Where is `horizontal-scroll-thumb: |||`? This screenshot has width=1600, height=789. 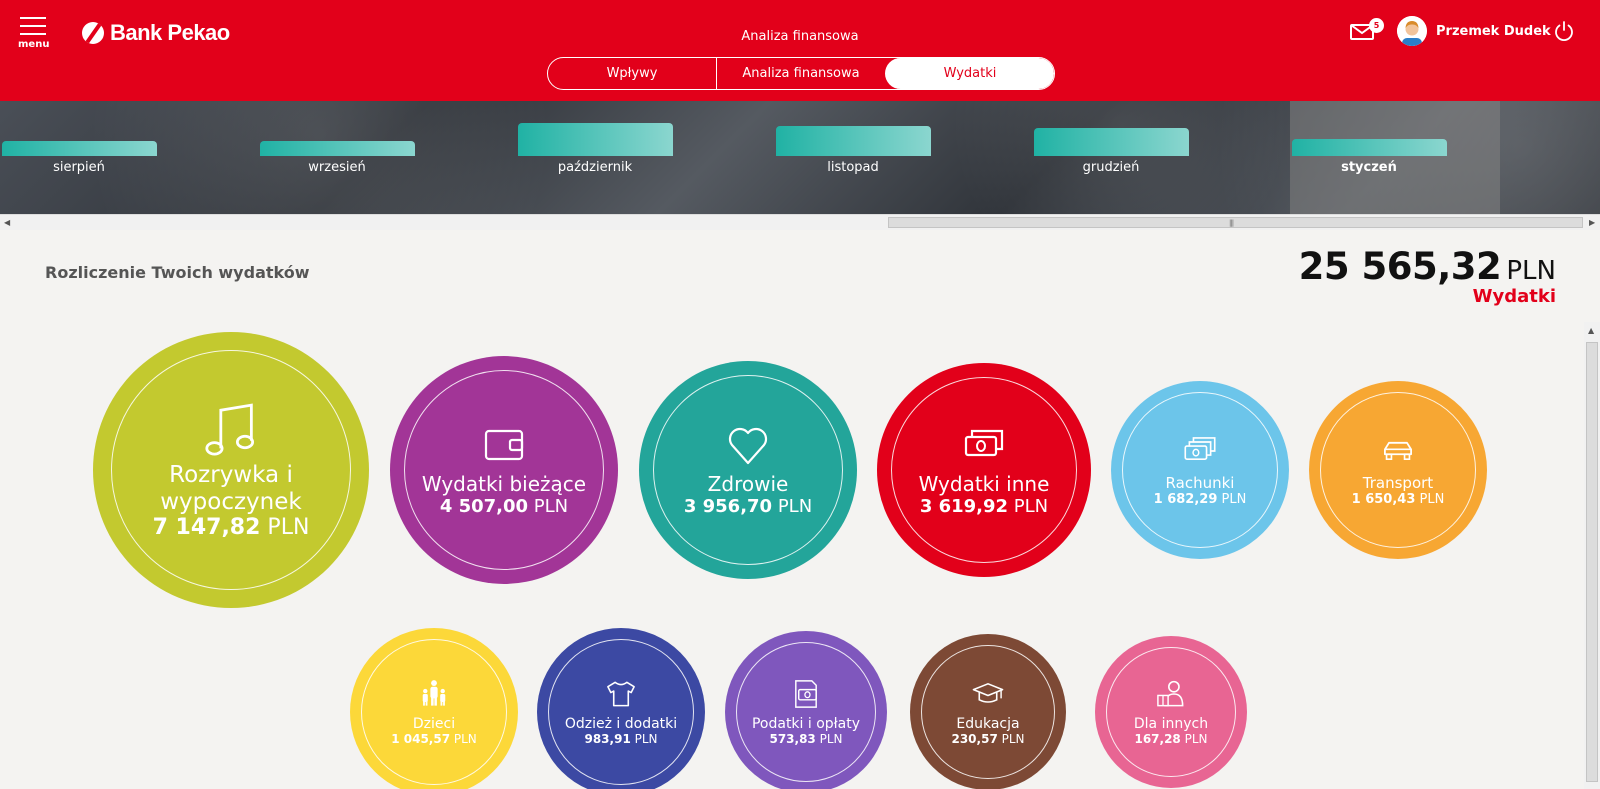
horizontal-scroll-thumb: ||| is located at coordinates (1235, 222).